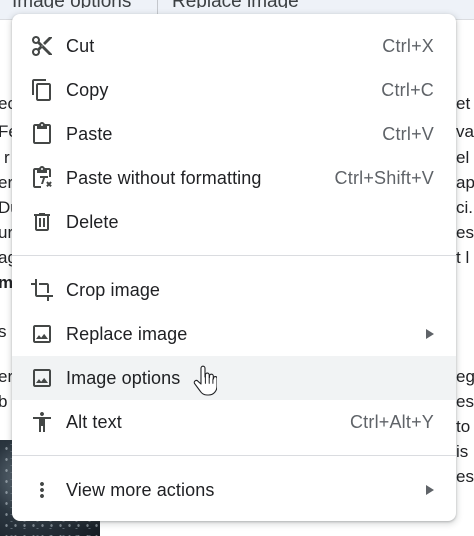  I want to click on image-options-toolbar-button: Image options, so click(71, 4).